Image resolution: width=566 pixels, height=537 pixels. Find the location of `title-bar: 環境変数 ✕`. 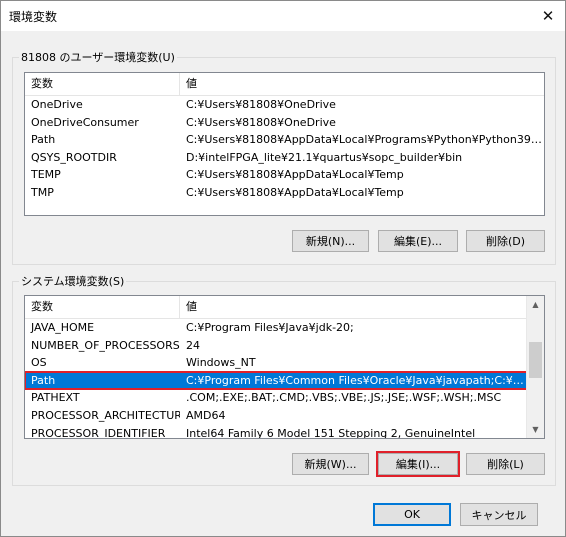

title-bar: 環境変数 ✕ is located at coordinates (283, 16).